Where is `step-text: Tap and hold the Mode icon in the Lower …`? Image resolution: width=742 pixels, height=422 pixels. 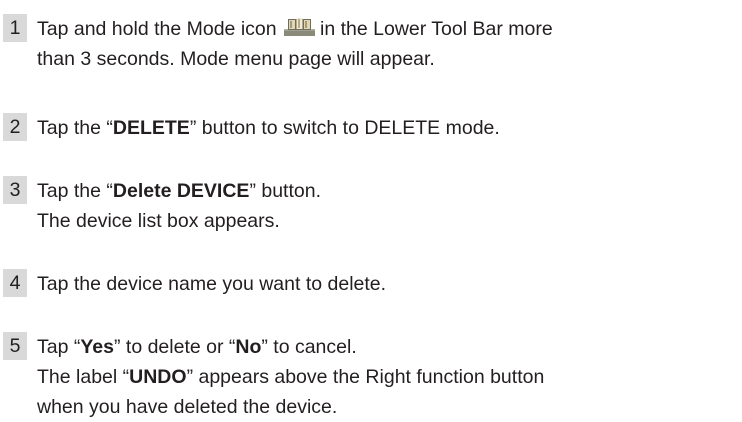 step-text: Tap and hold the Mode icon in the Lower … is located at coordinates (387, 44).